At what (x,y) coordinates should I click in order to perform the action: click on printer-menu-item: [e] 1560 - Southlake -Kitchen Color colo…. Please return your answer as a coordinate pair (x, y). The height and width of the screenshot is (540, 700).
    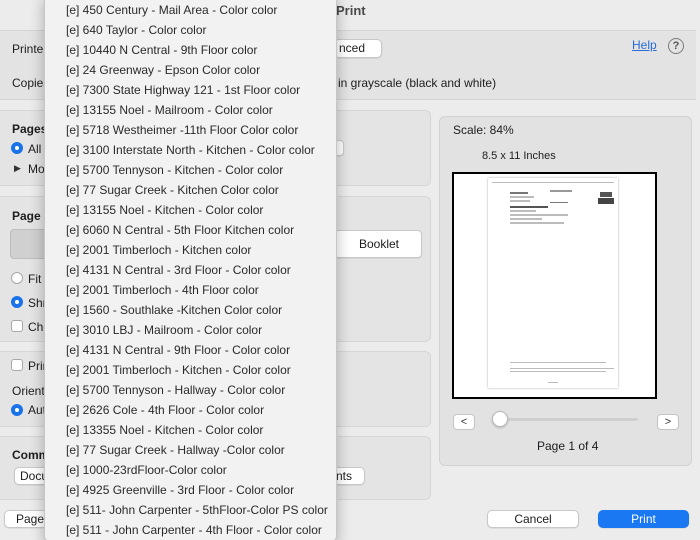
    Looking at the image, I should click on (190, 310).